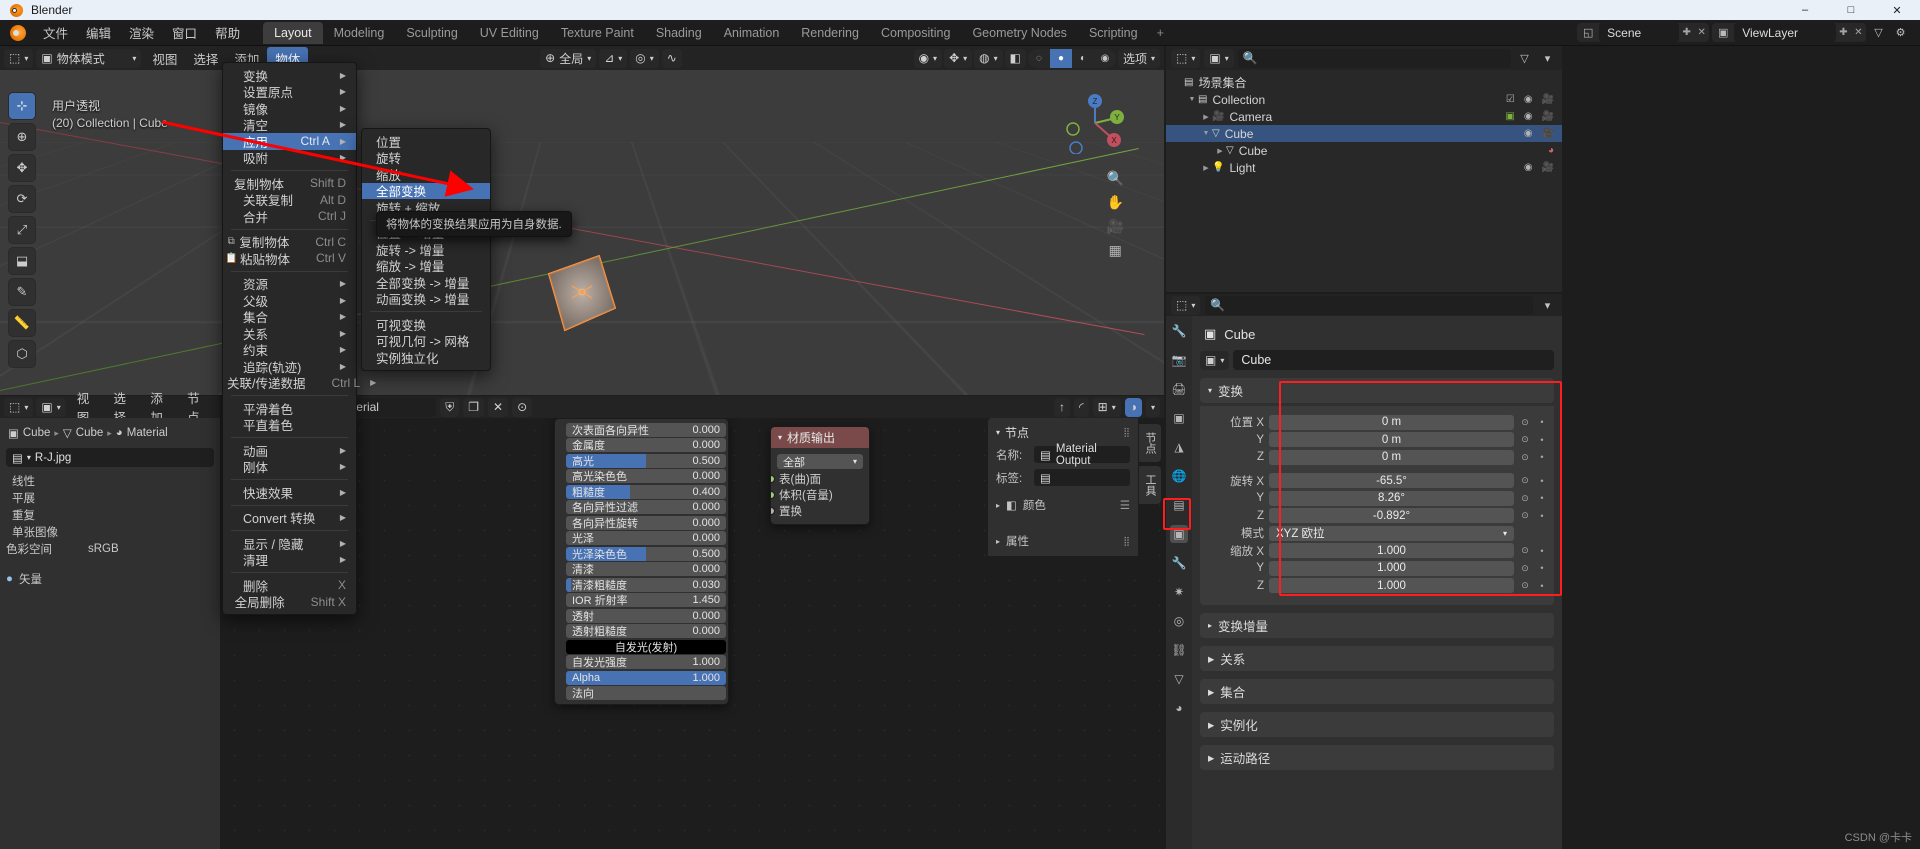  I want to click on menu-item-变换: 变换 ▶, so click(289, 75).